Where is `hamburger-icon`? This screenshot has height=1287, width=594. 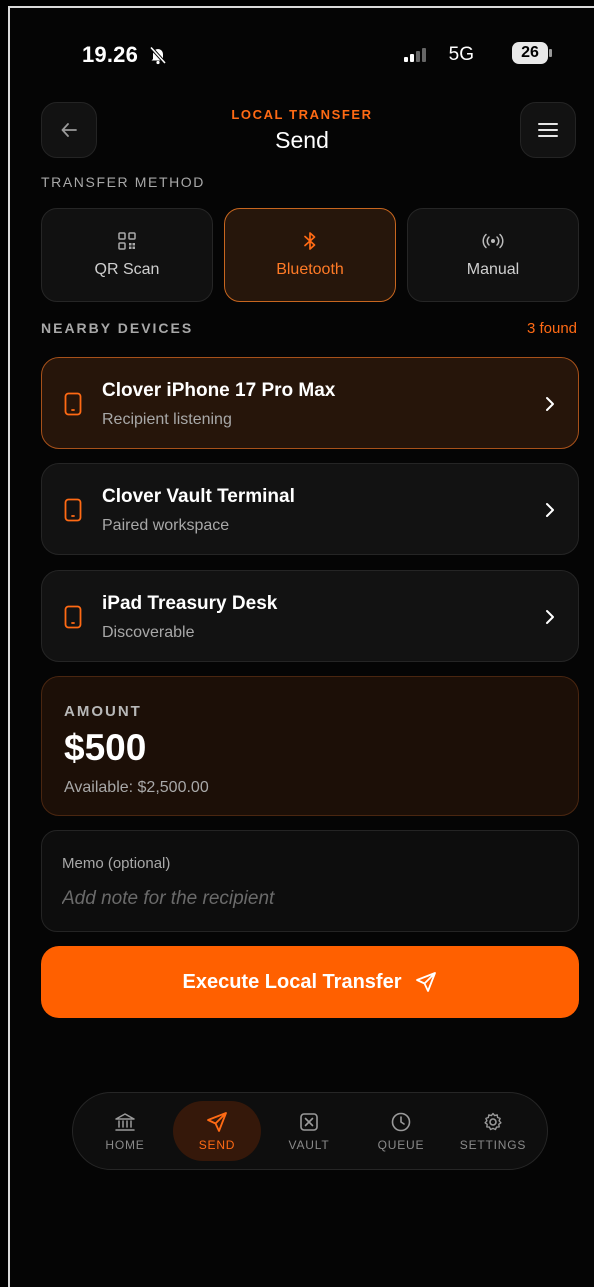
hamburger-icon is located at coordinates (548, 130).